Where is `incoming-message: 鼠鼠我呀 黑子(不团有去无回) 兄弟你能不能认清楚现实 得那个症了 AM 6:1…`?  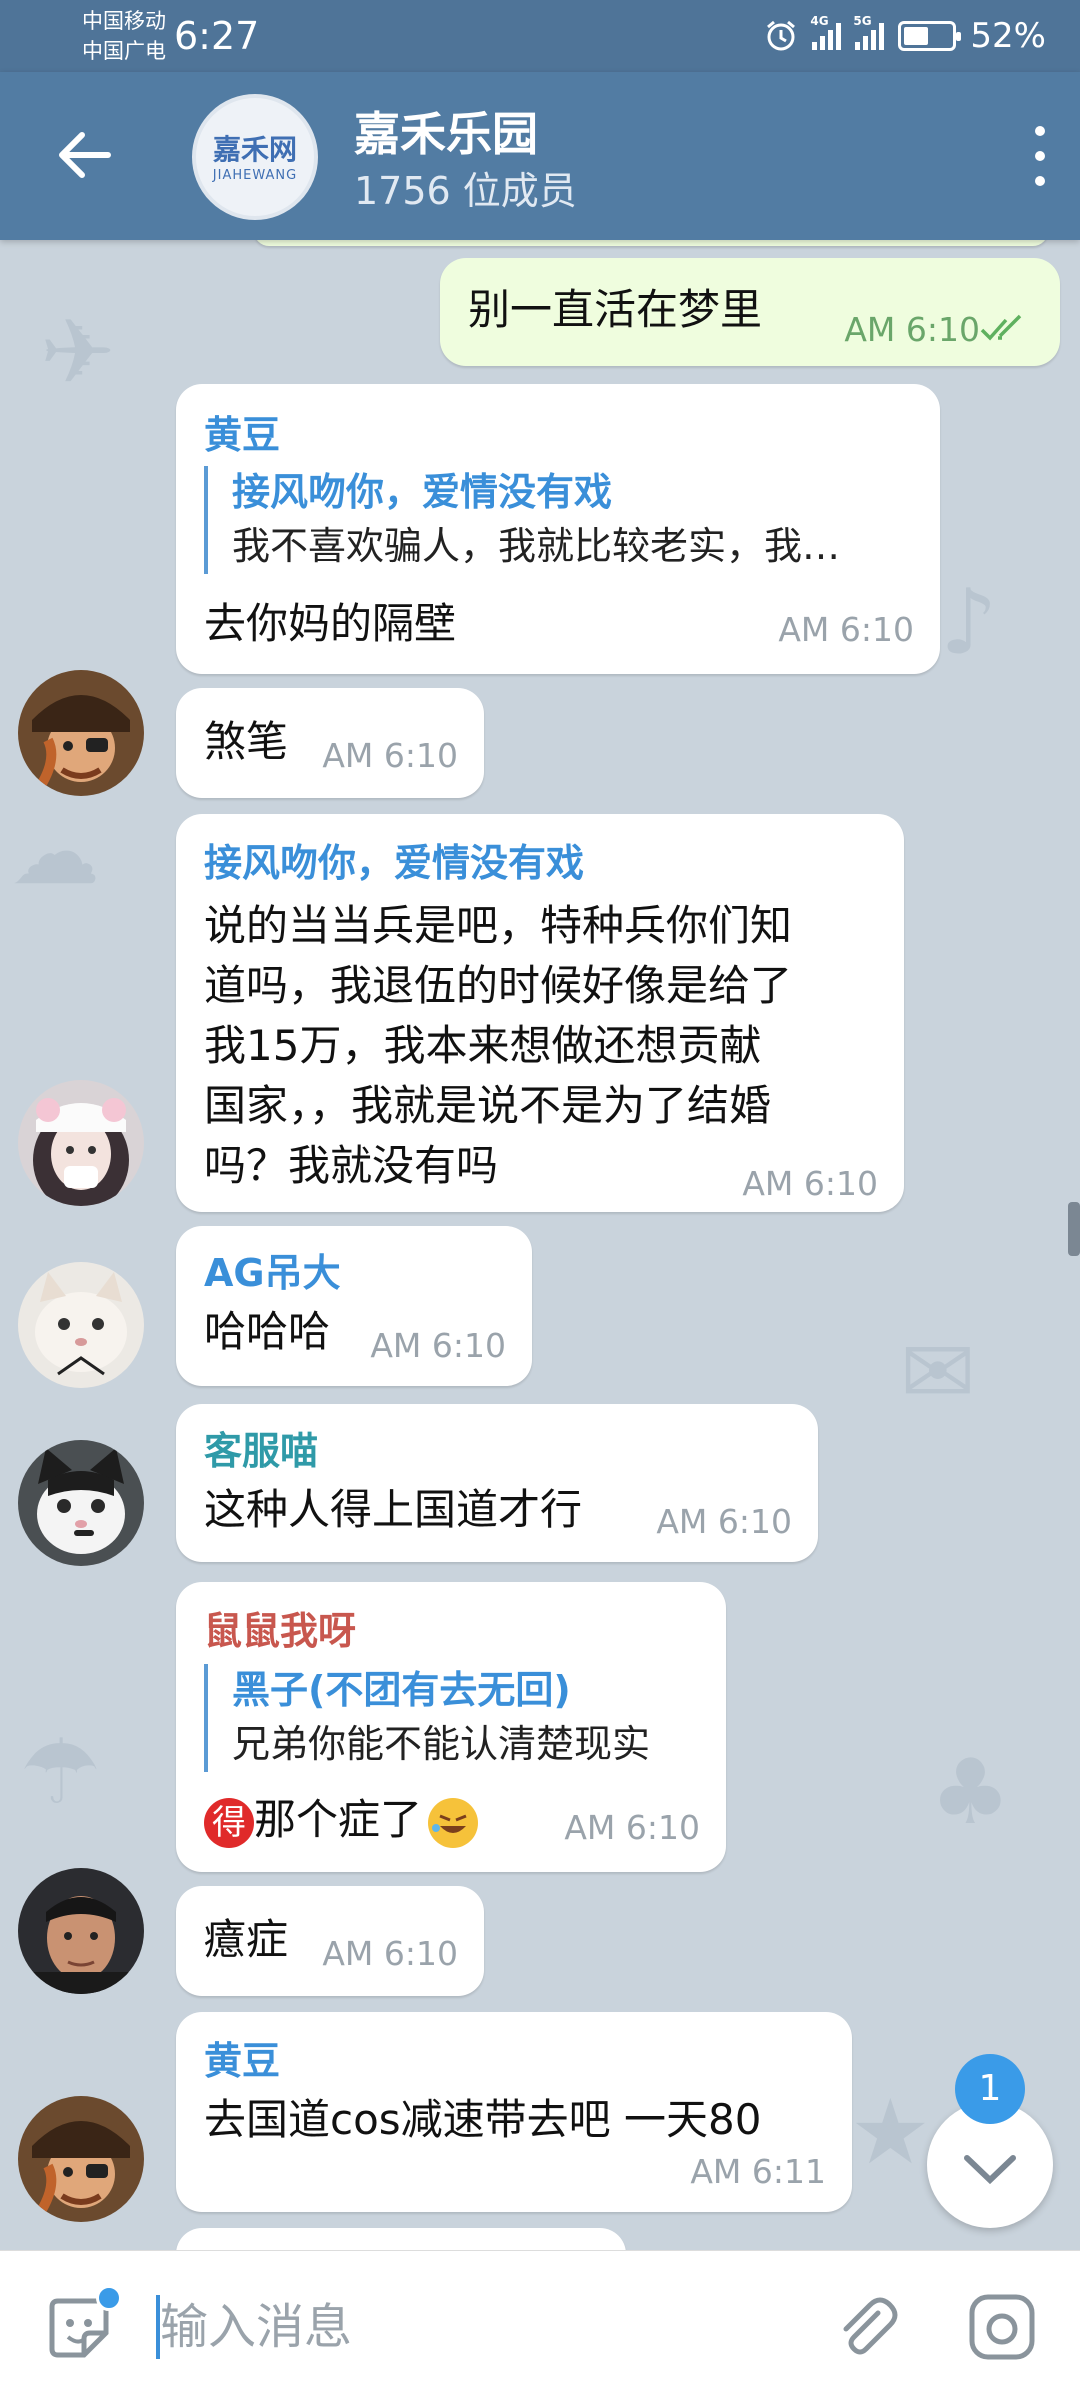
incoming-message: 鼠鼠我呀 黑子(不团有去无回) 兄弟你能不能认清楚现实 得那个症了 AM 6:1… is located at coordinates (451, 1727).